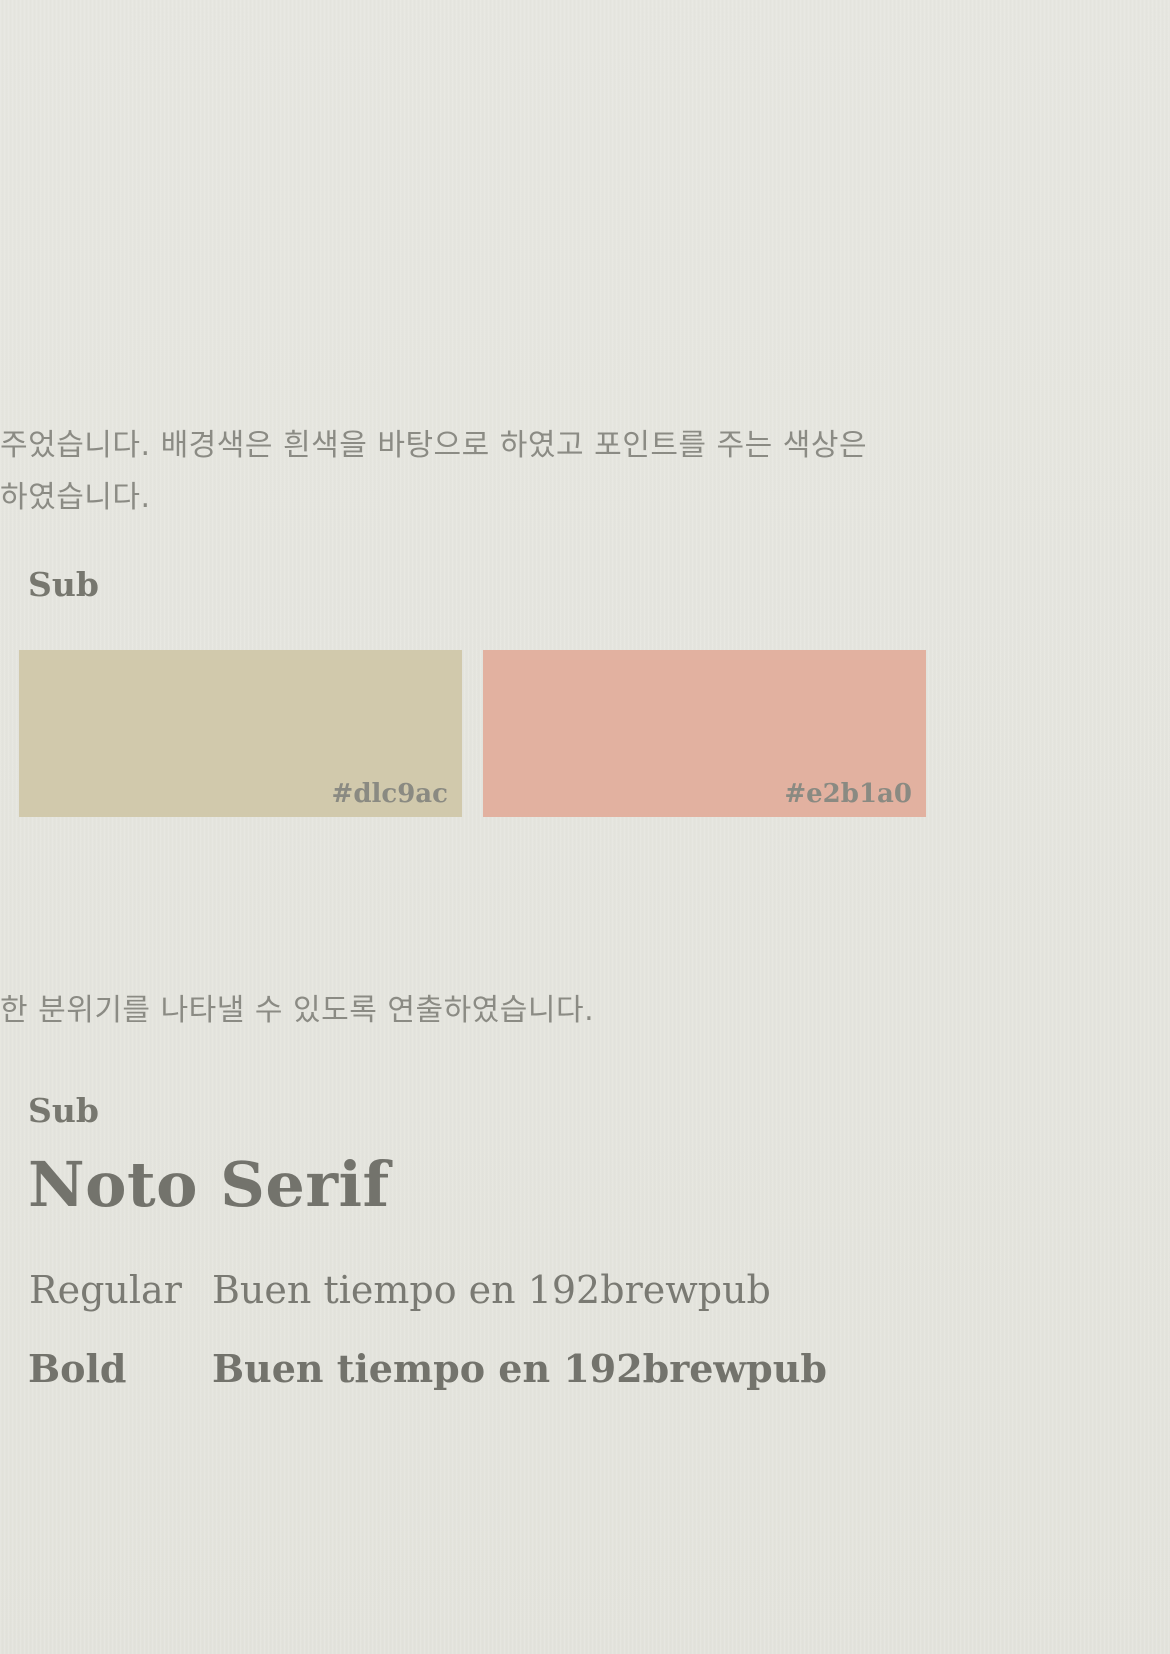  What do you see at coordinates (209, 1184) in the screenshot?
I see `font-family-name: Noto Serif` at bounding box center [209, 1184].